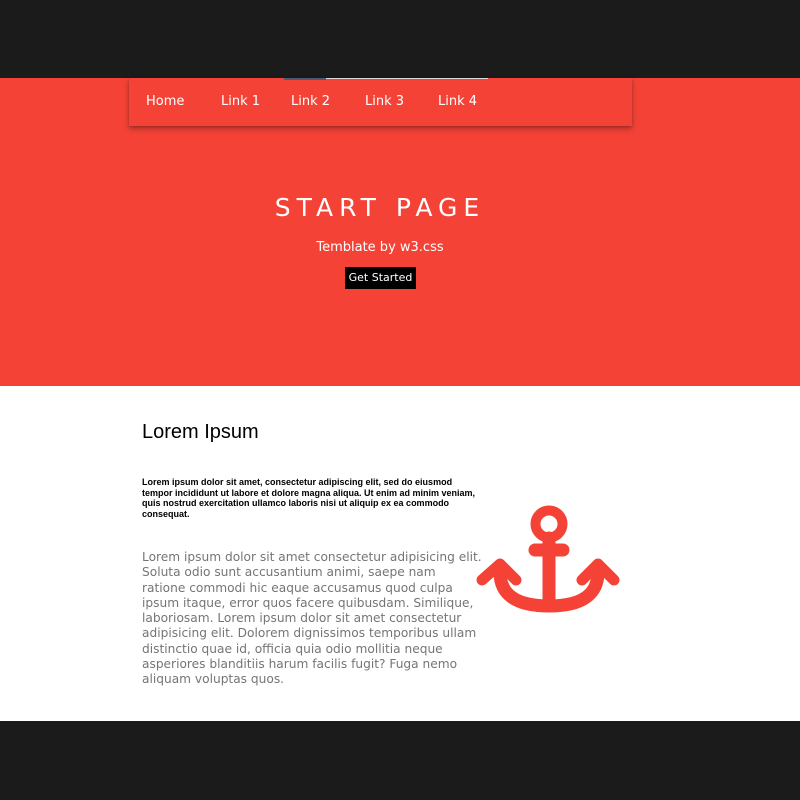  I want to click on anchor-icon, so click(548, 555).